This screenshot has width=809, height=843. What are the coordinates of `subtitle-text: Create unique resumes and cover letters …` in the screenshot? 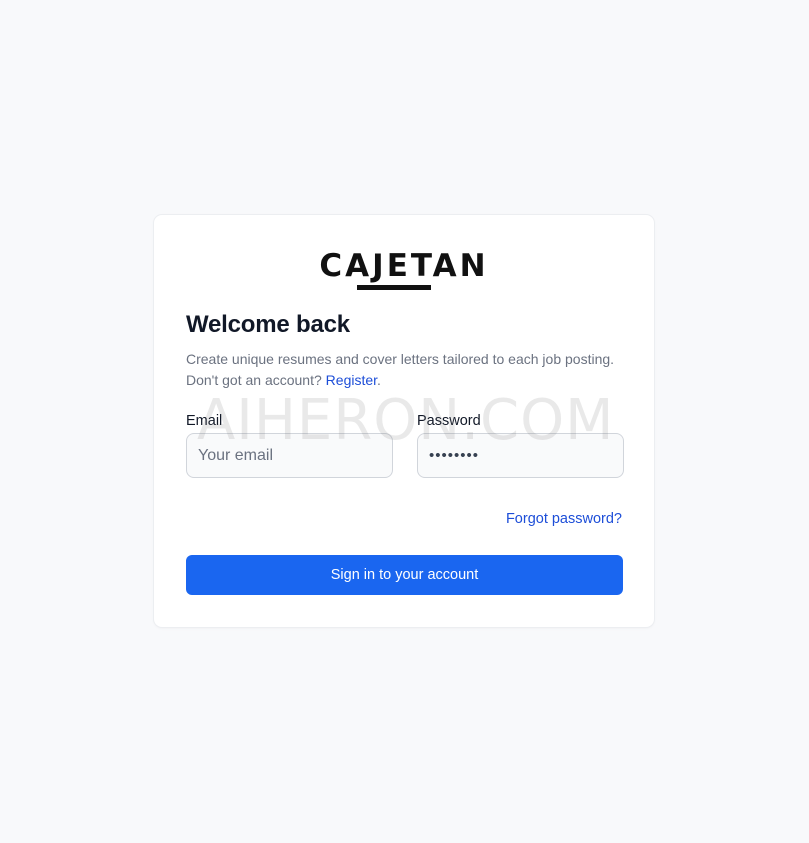 It's located at (400, 359).